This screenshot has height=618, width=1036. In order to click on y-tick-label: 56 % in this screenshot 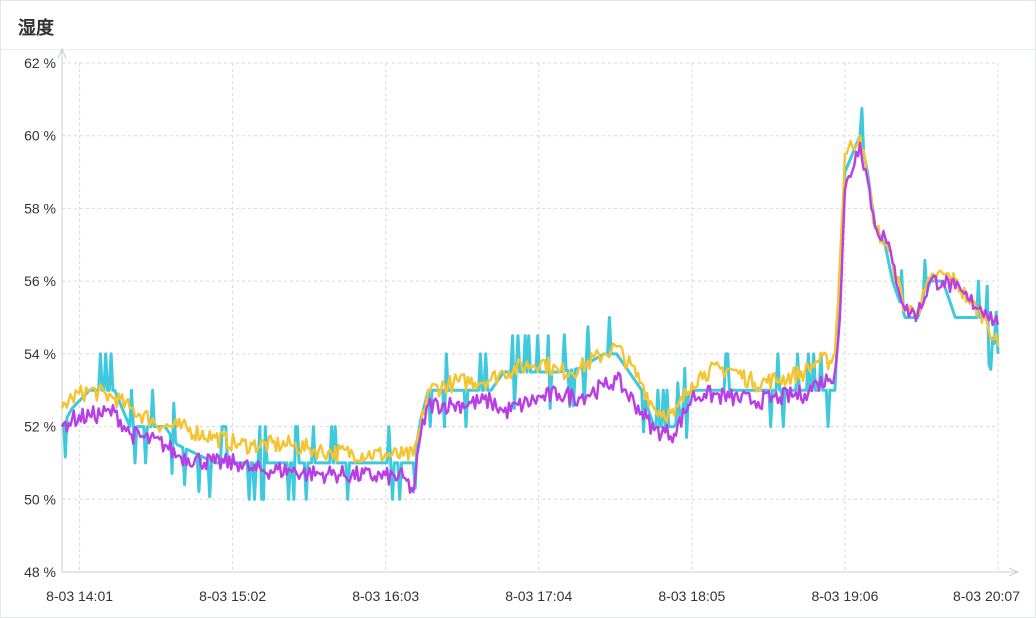, I will do `click(40, 281)`.